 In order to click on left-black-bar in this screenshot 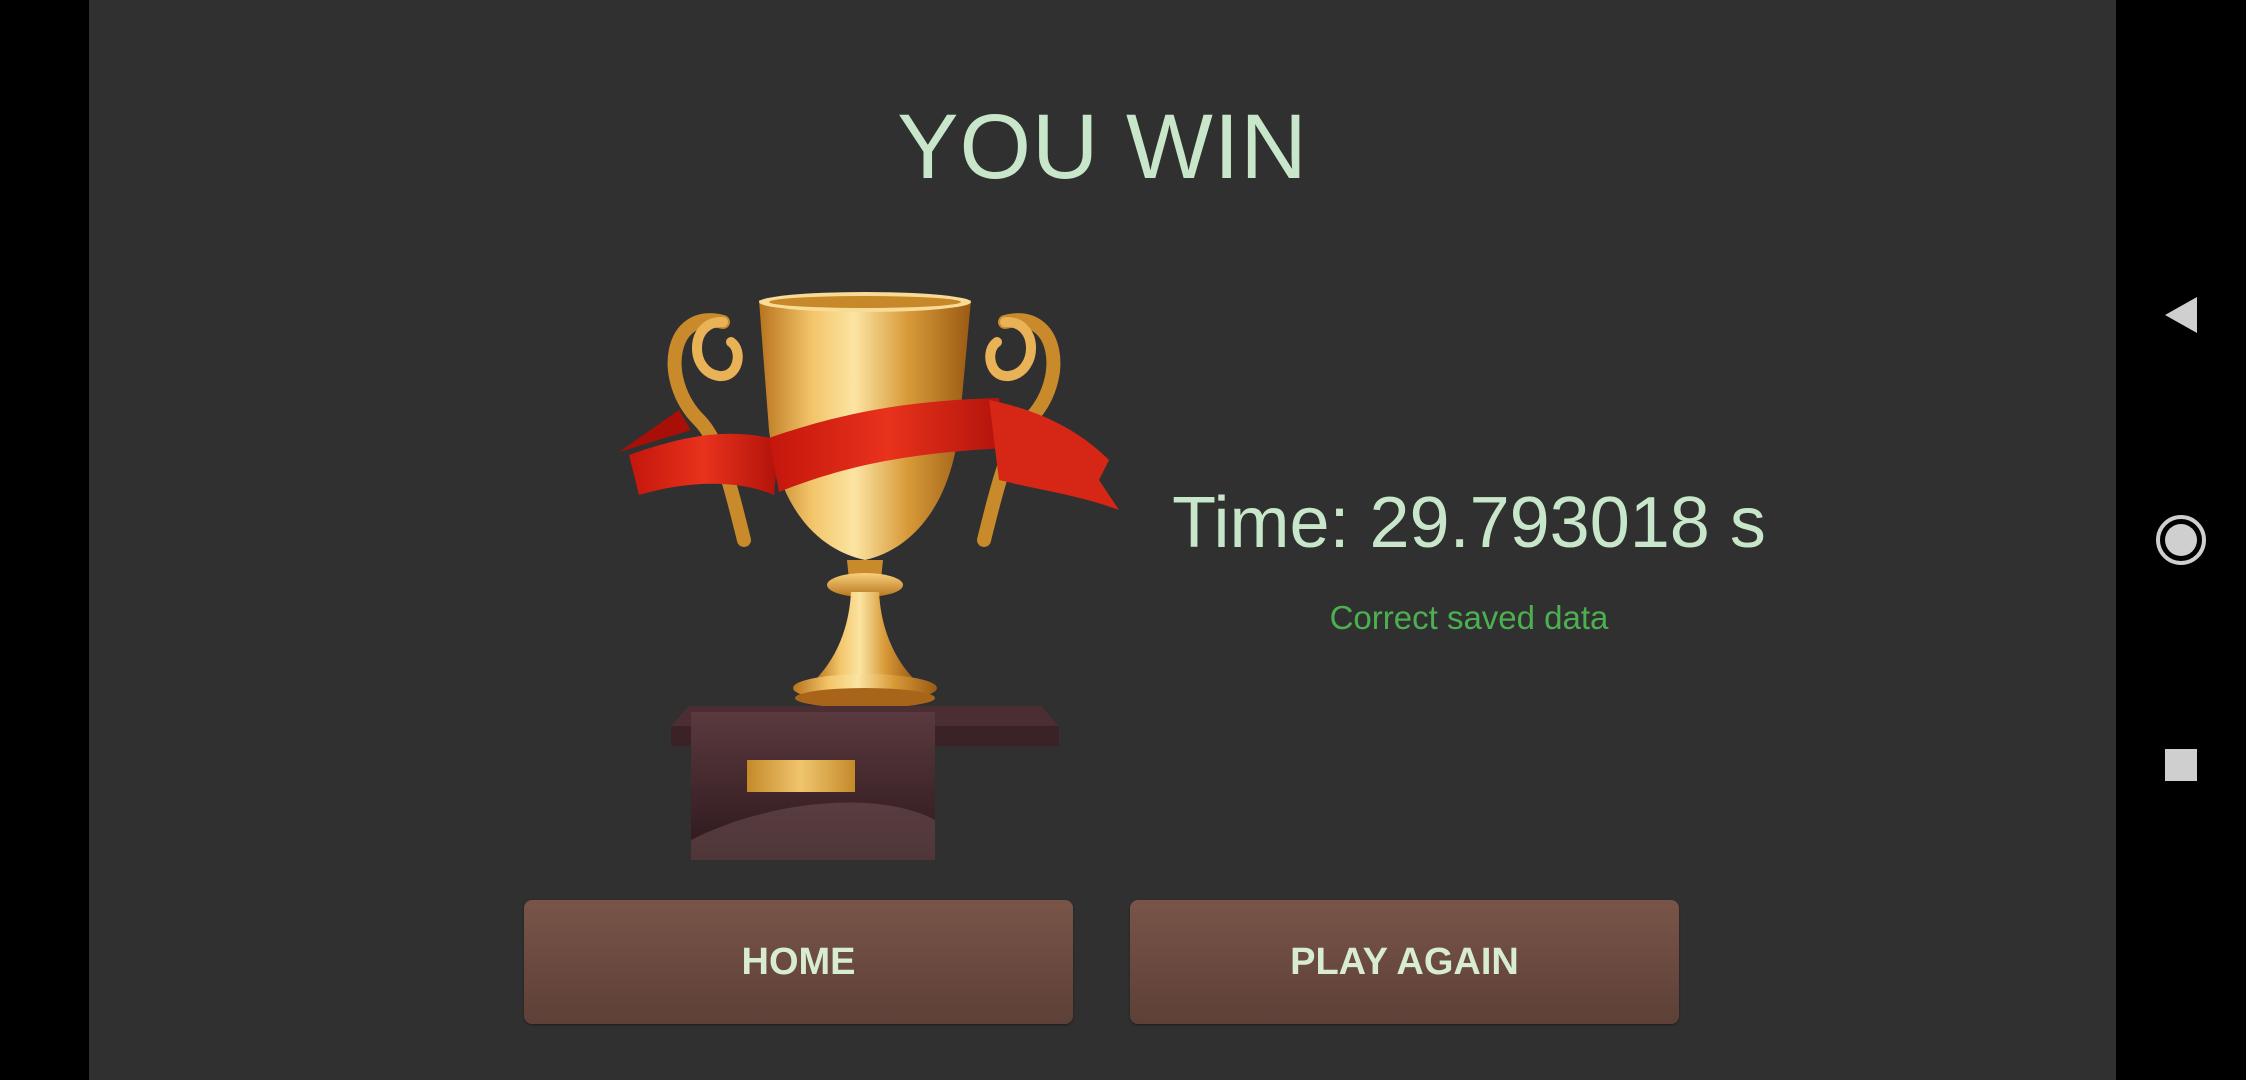, I will do `click(44, 540)`.